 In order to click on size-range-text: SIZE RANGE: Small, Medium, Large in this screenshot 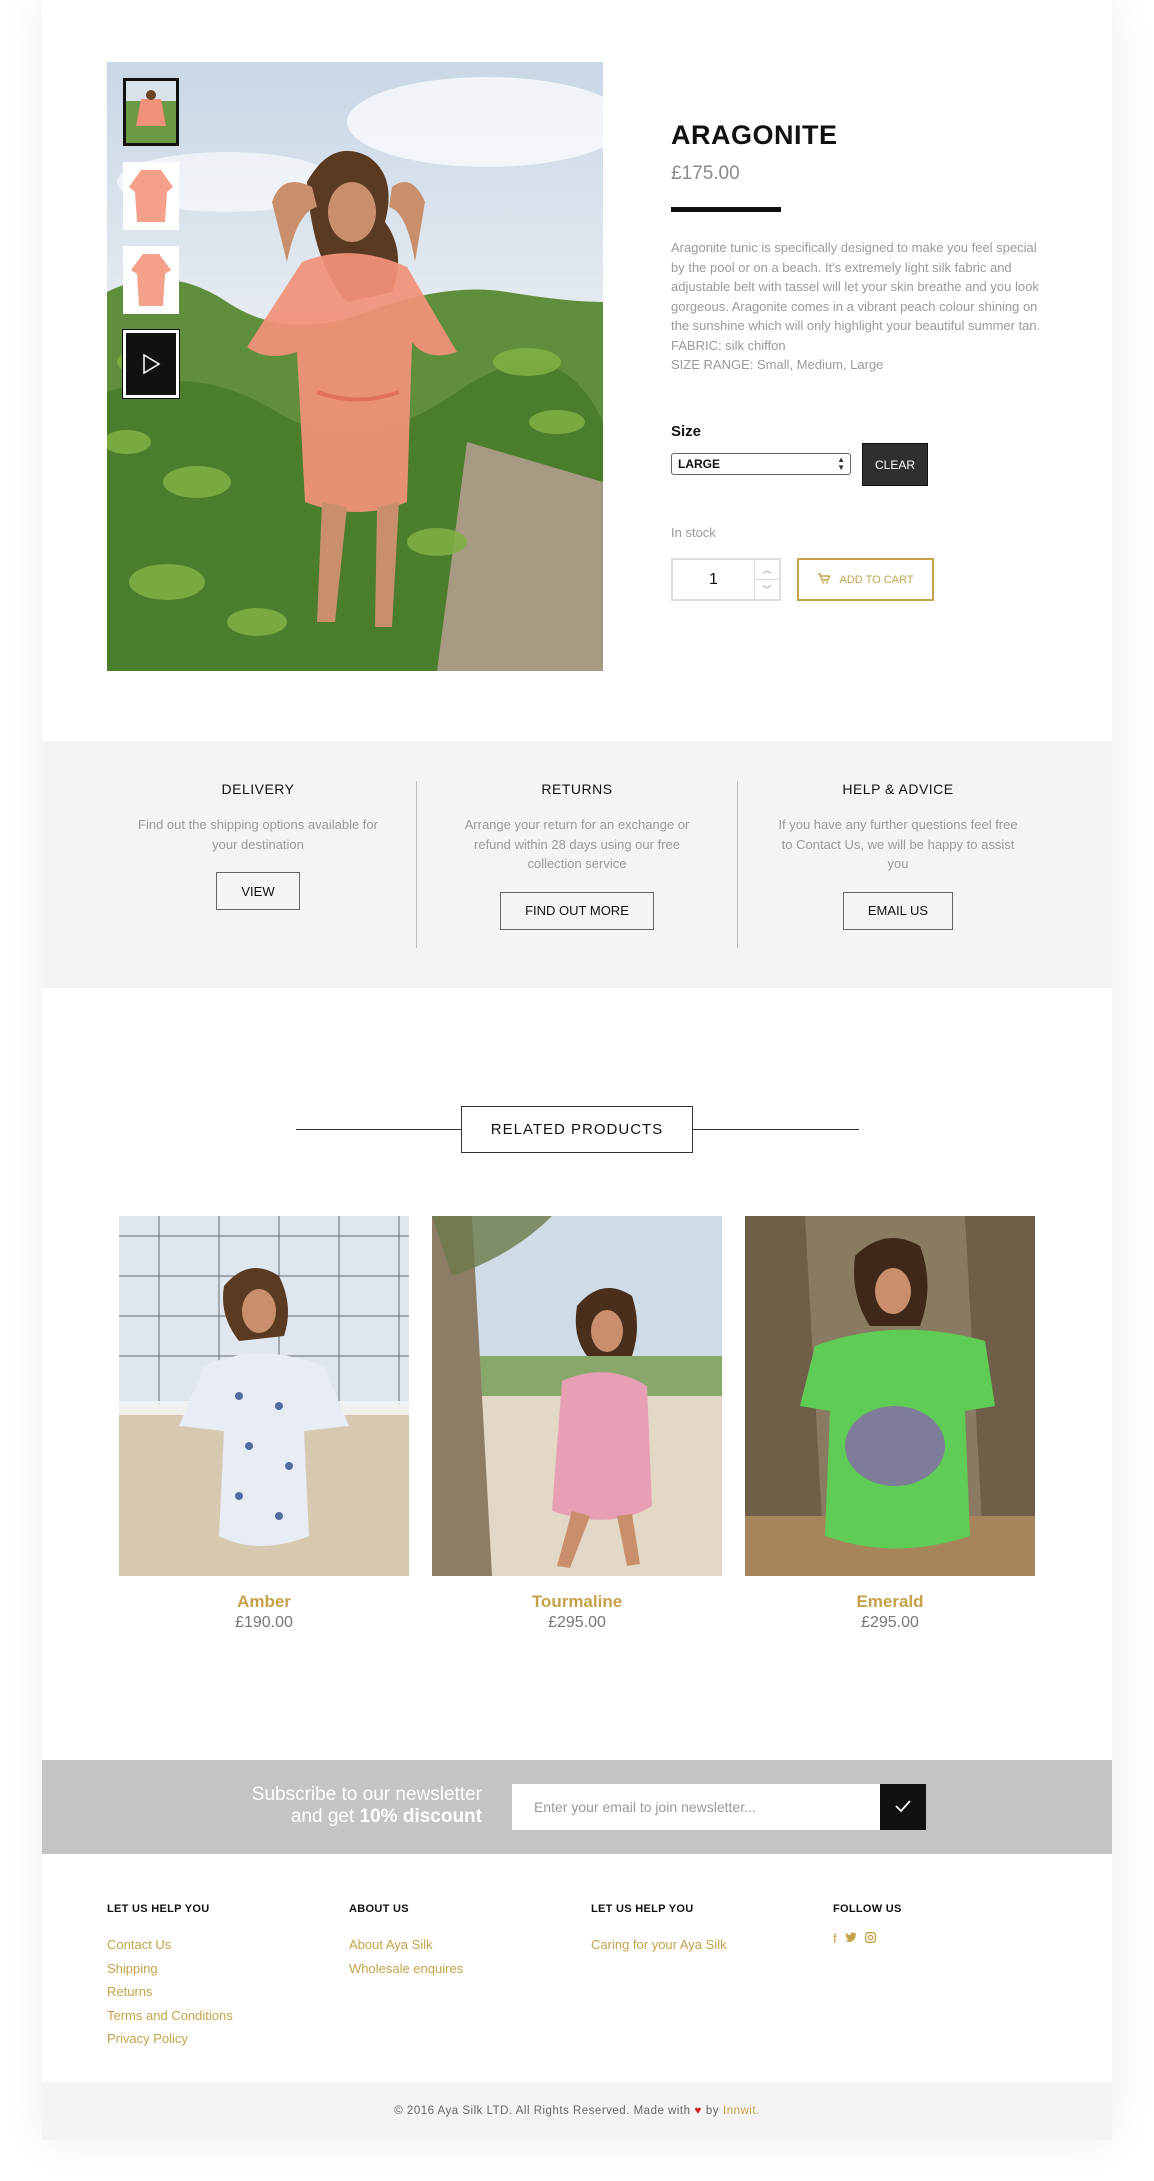, I will do `click(777, 364)`.